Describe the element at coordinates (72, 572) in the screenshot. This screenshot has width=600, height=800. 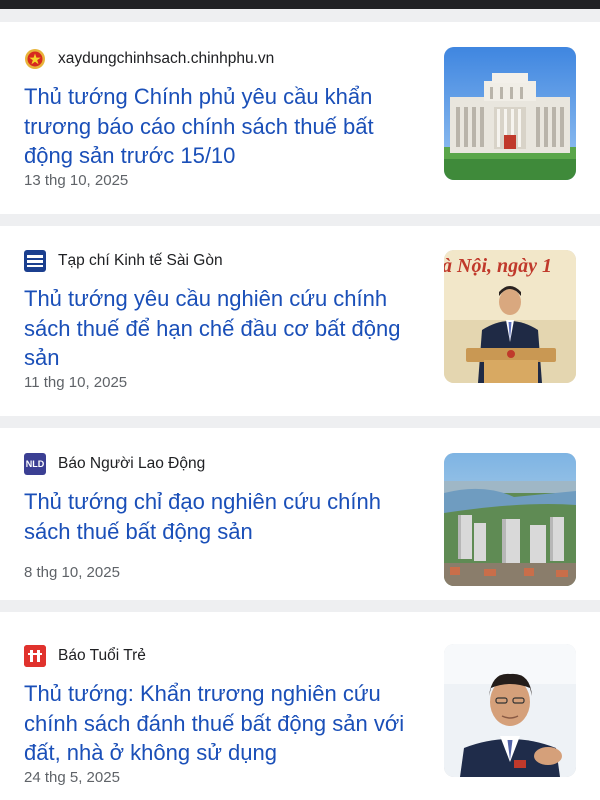
I see `publish-date: 8 thg 10, 2025` at that location.